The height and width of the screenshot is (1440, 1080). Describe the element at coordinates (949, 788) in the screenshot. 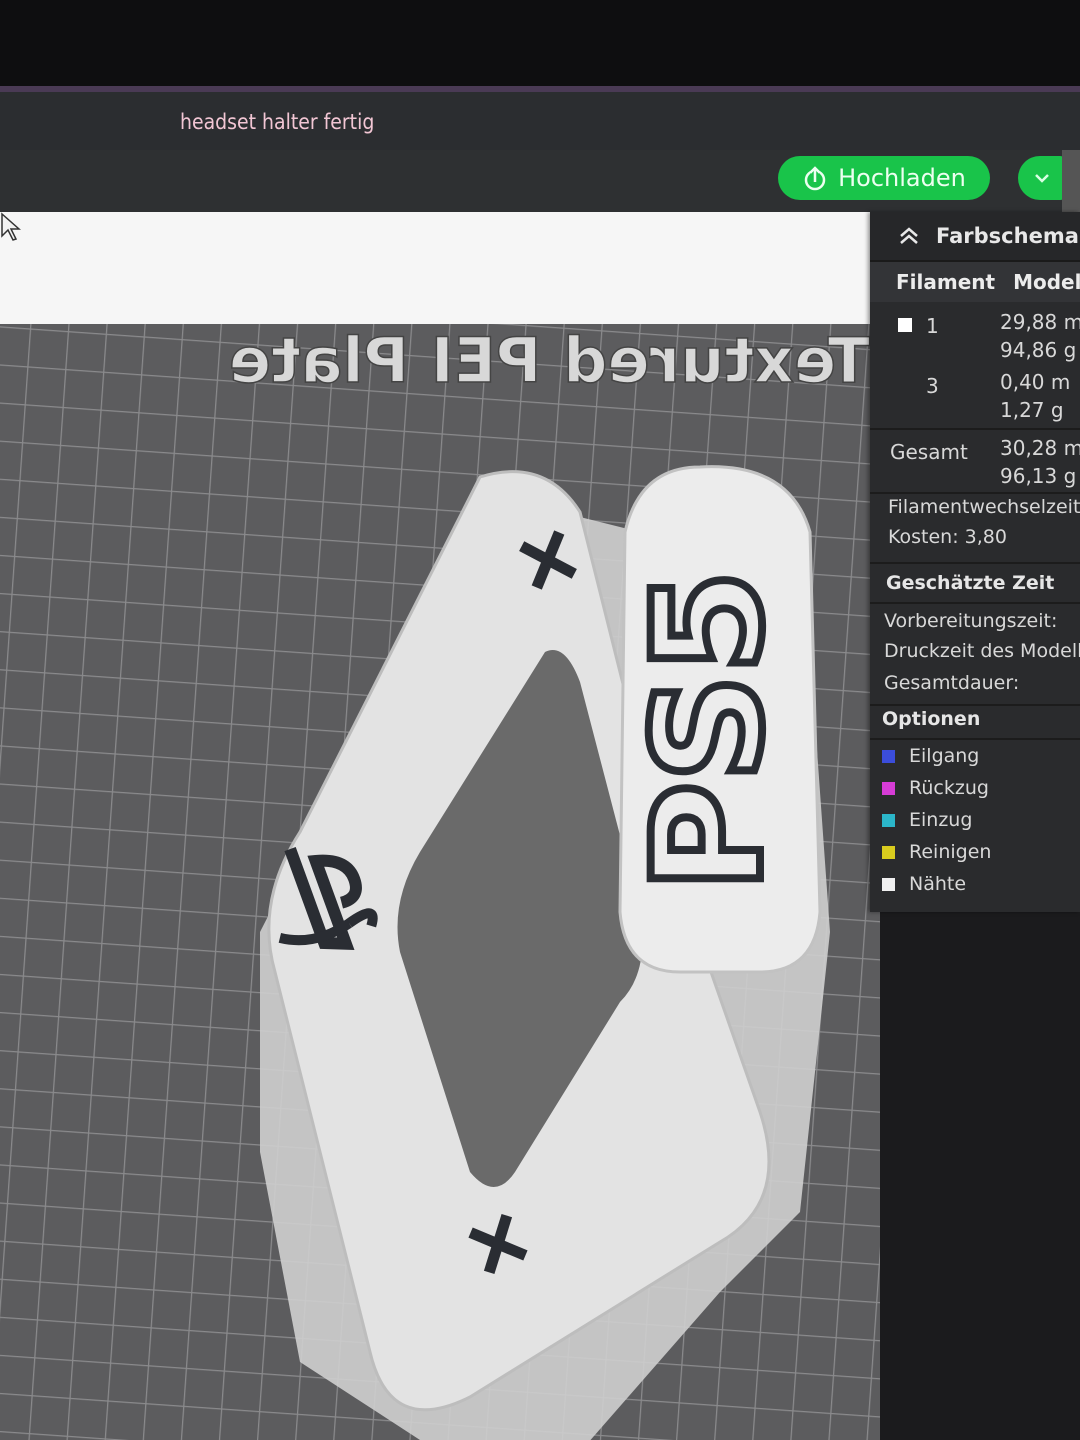

I see `option-label: Rückzug` at that location.